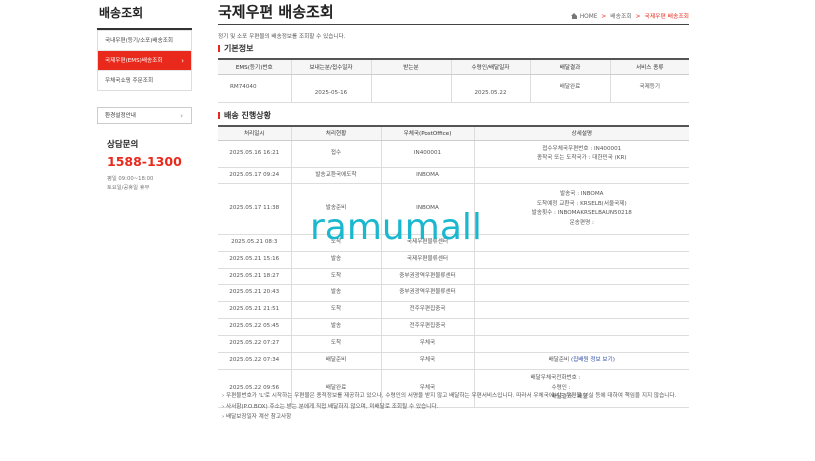 This screenshot has width=815, height=461. I want to click on row-date: 2025.05.17 11:38, so click(254, 209).